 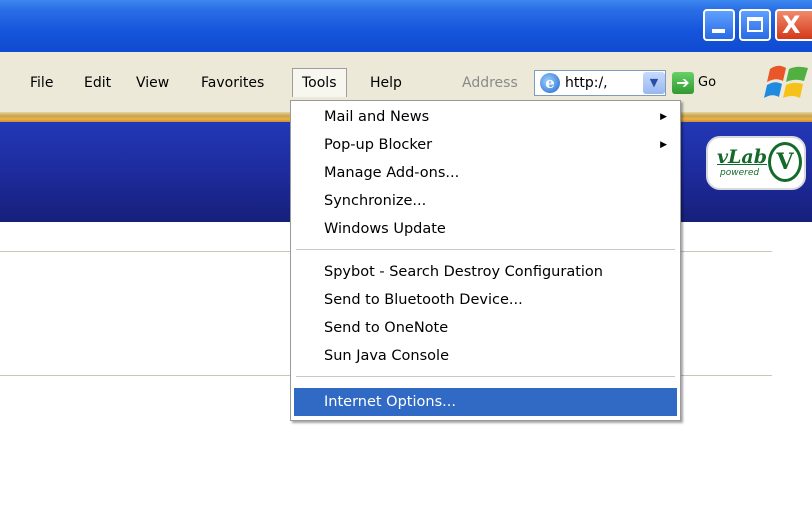 What do you see at coordinates (485, 117) in the screenshot?
I see `menu-item-mail-and-news: Mail and News ▶` at bounding box center [485, 117].